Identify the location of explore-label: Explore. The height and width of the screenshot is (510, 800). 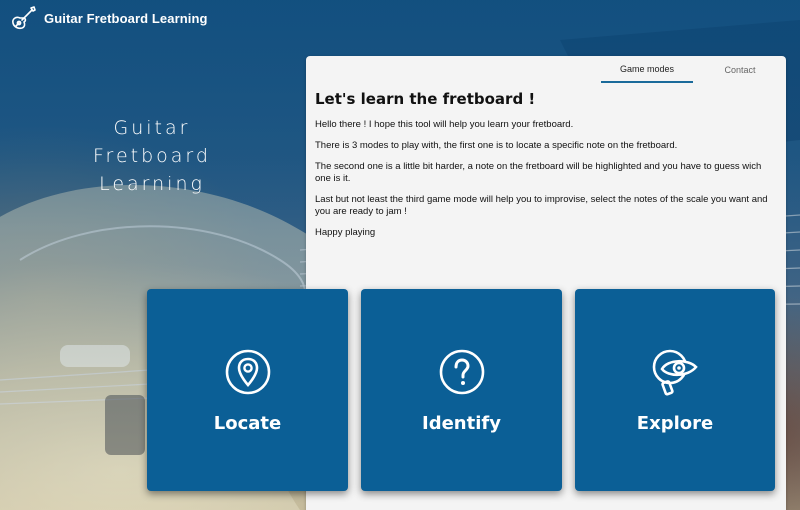
(675, 423).